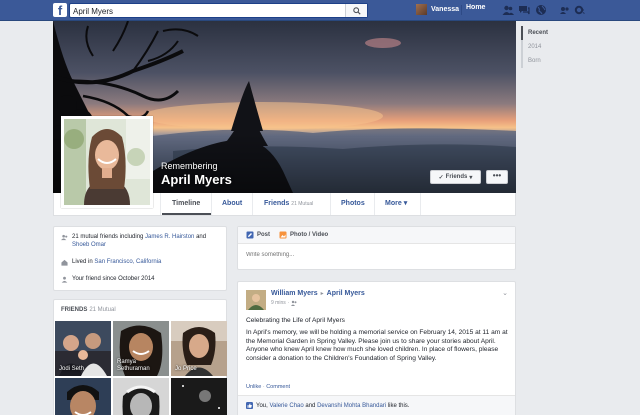 This screenshot has height=415, width=640. What do you see at coordinates (60, 10) in the screenshot?
I see `facebook-logo: f` at bounding box center [60, 10].